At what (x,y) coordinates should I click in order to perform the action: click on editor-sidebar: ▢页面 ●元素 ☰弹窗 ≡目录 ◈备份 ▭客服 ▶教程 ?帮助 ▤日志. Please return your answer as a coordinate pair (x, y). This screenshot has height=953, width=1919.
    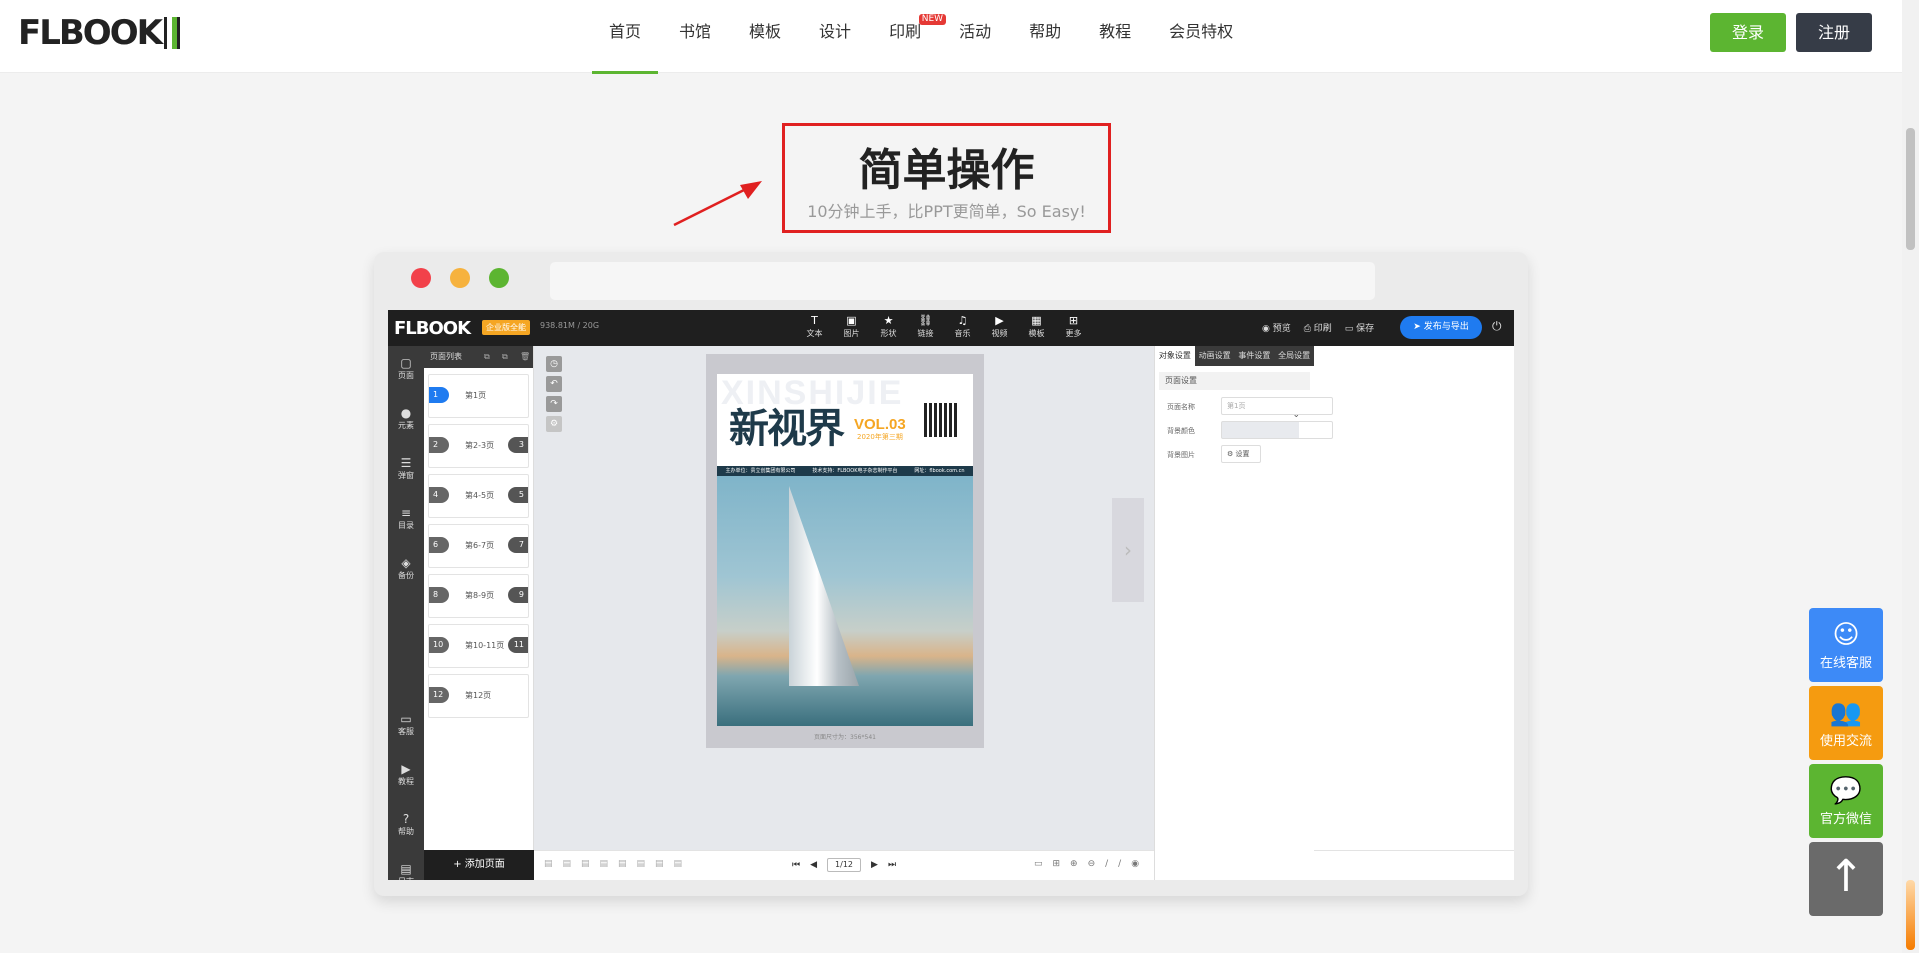
    Looking at the image, I should click on (406, 613).